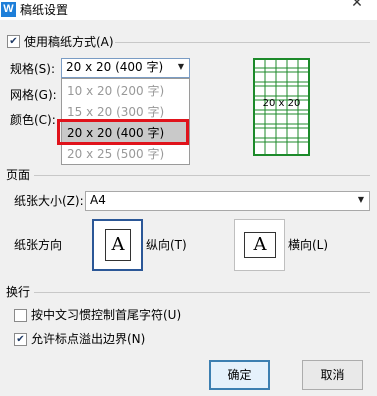  What do you see at coordinates (125, 91) in the screenshot?
I see `spec-option: 10 x 20 (200 字)` at bounding box center [125, 91].